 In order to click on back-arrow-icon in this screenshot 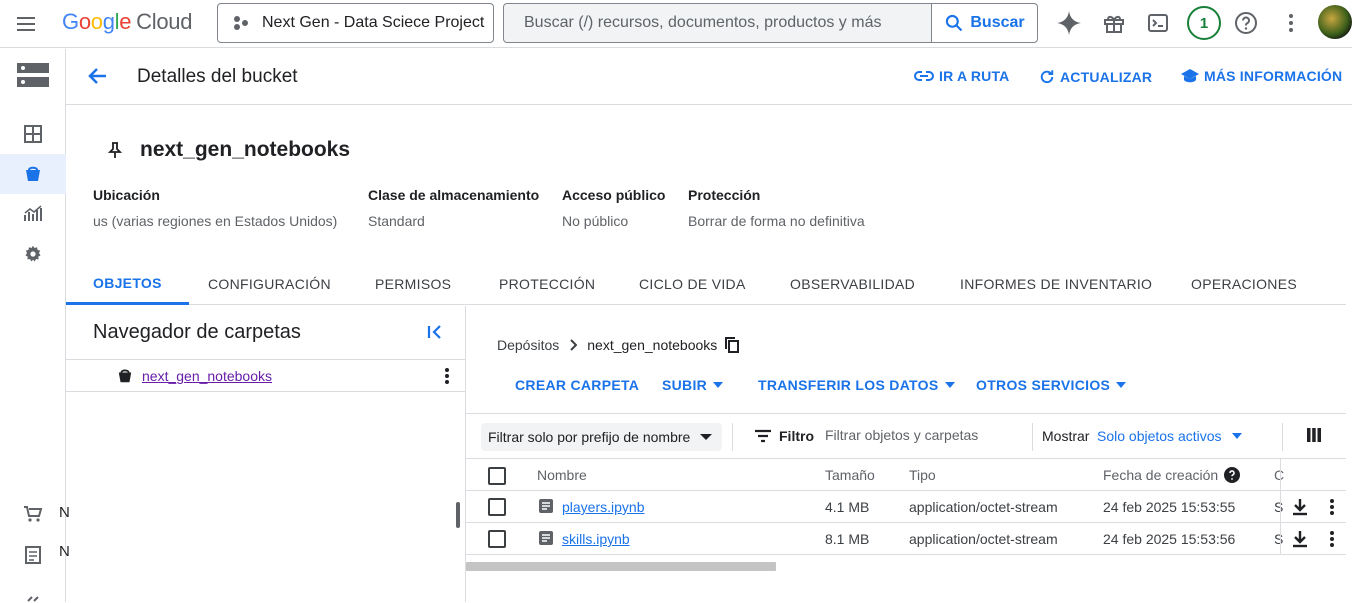, I will do `click(98, 78)`.